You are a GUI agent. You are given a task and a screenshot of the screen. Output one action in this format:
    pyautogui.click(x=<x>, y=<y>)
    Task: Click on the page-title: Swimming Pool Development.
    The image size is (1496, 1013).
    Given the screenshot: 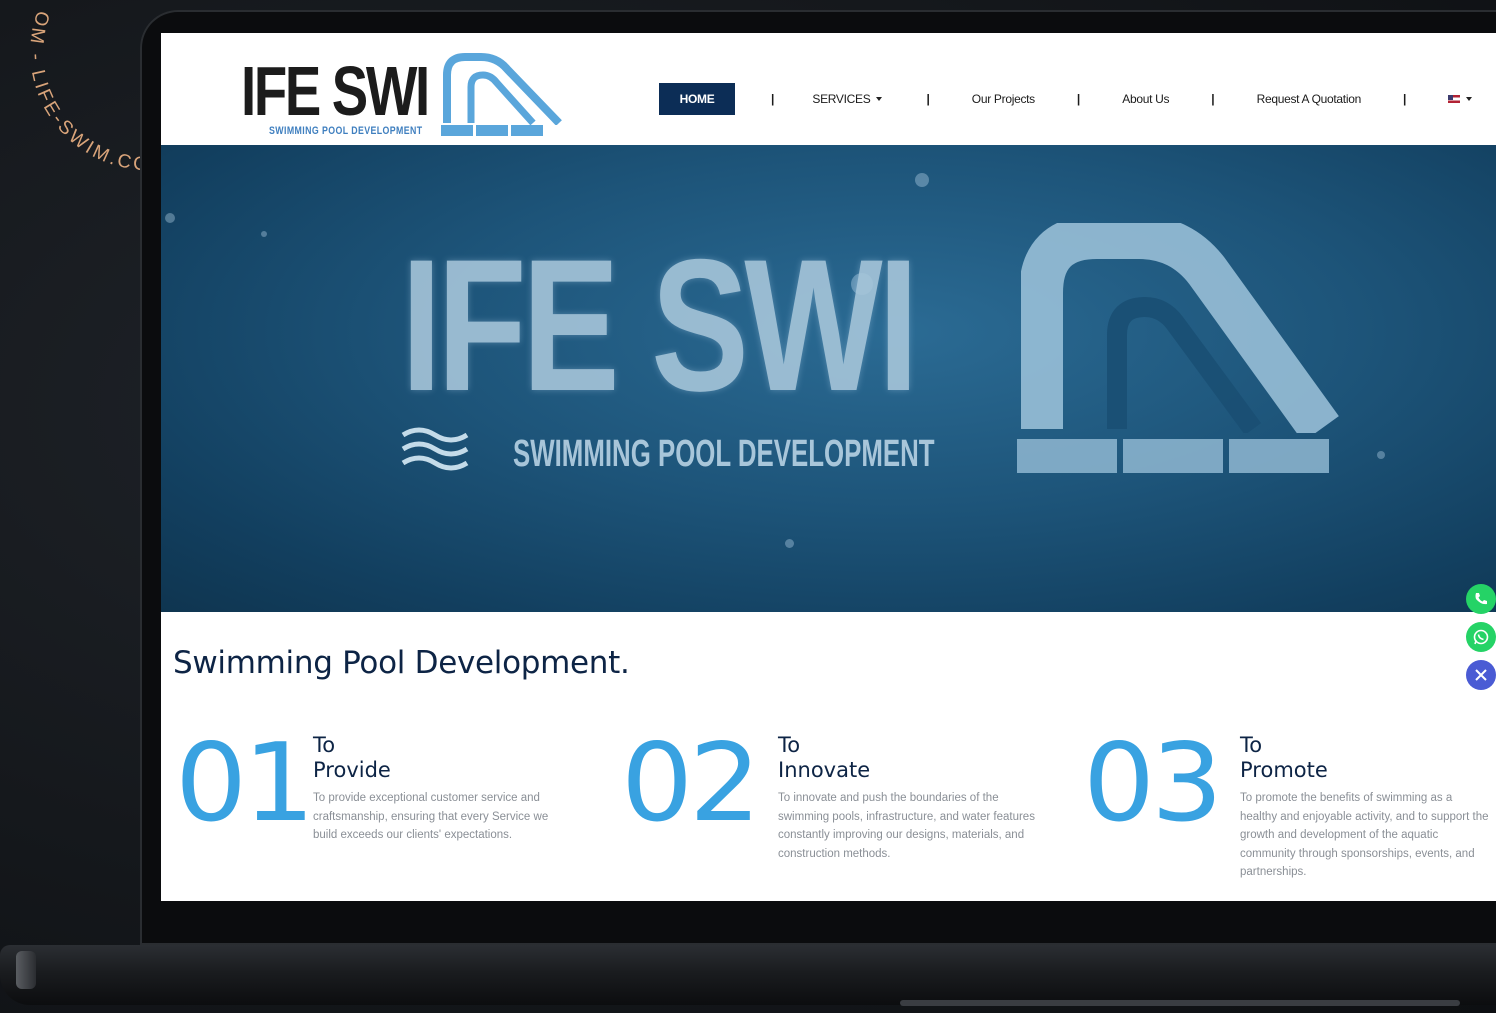 What is the action you would take?
    pyautogui.click(x=401, y=663)
    